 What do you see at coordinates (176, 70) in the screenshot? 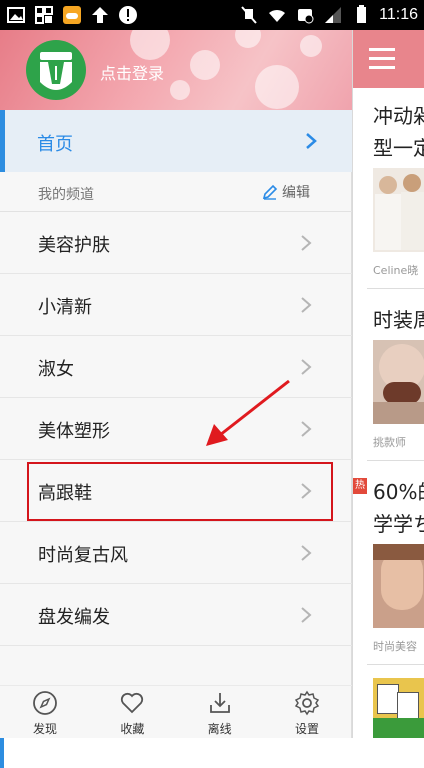
I see `drawer-header: 点击登录` at bounding box center [176, 70].